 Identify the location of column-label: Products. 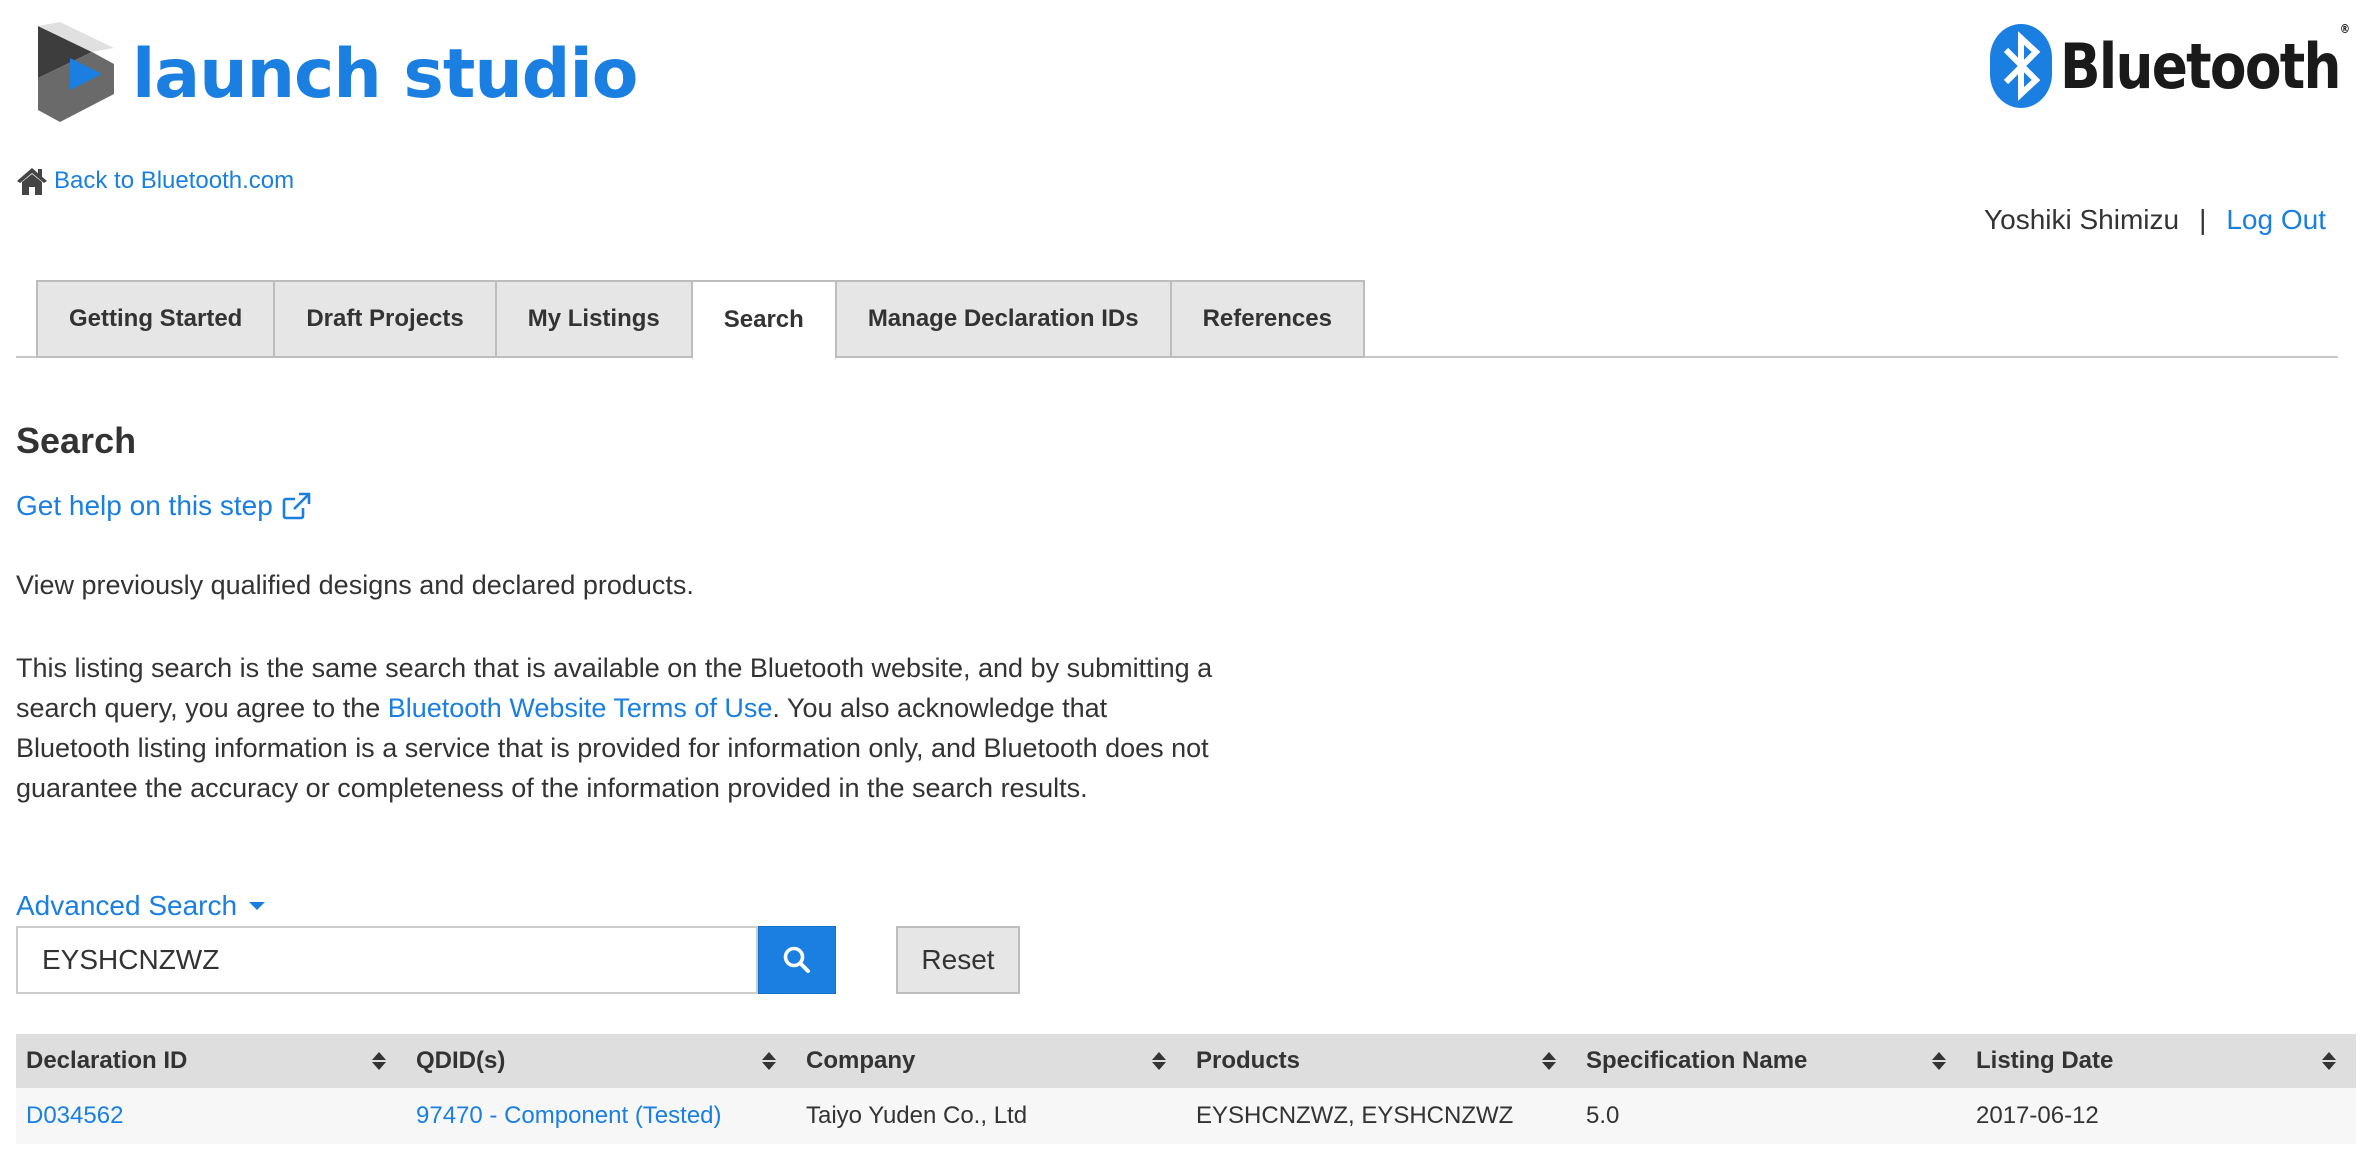
(1248, 1060).